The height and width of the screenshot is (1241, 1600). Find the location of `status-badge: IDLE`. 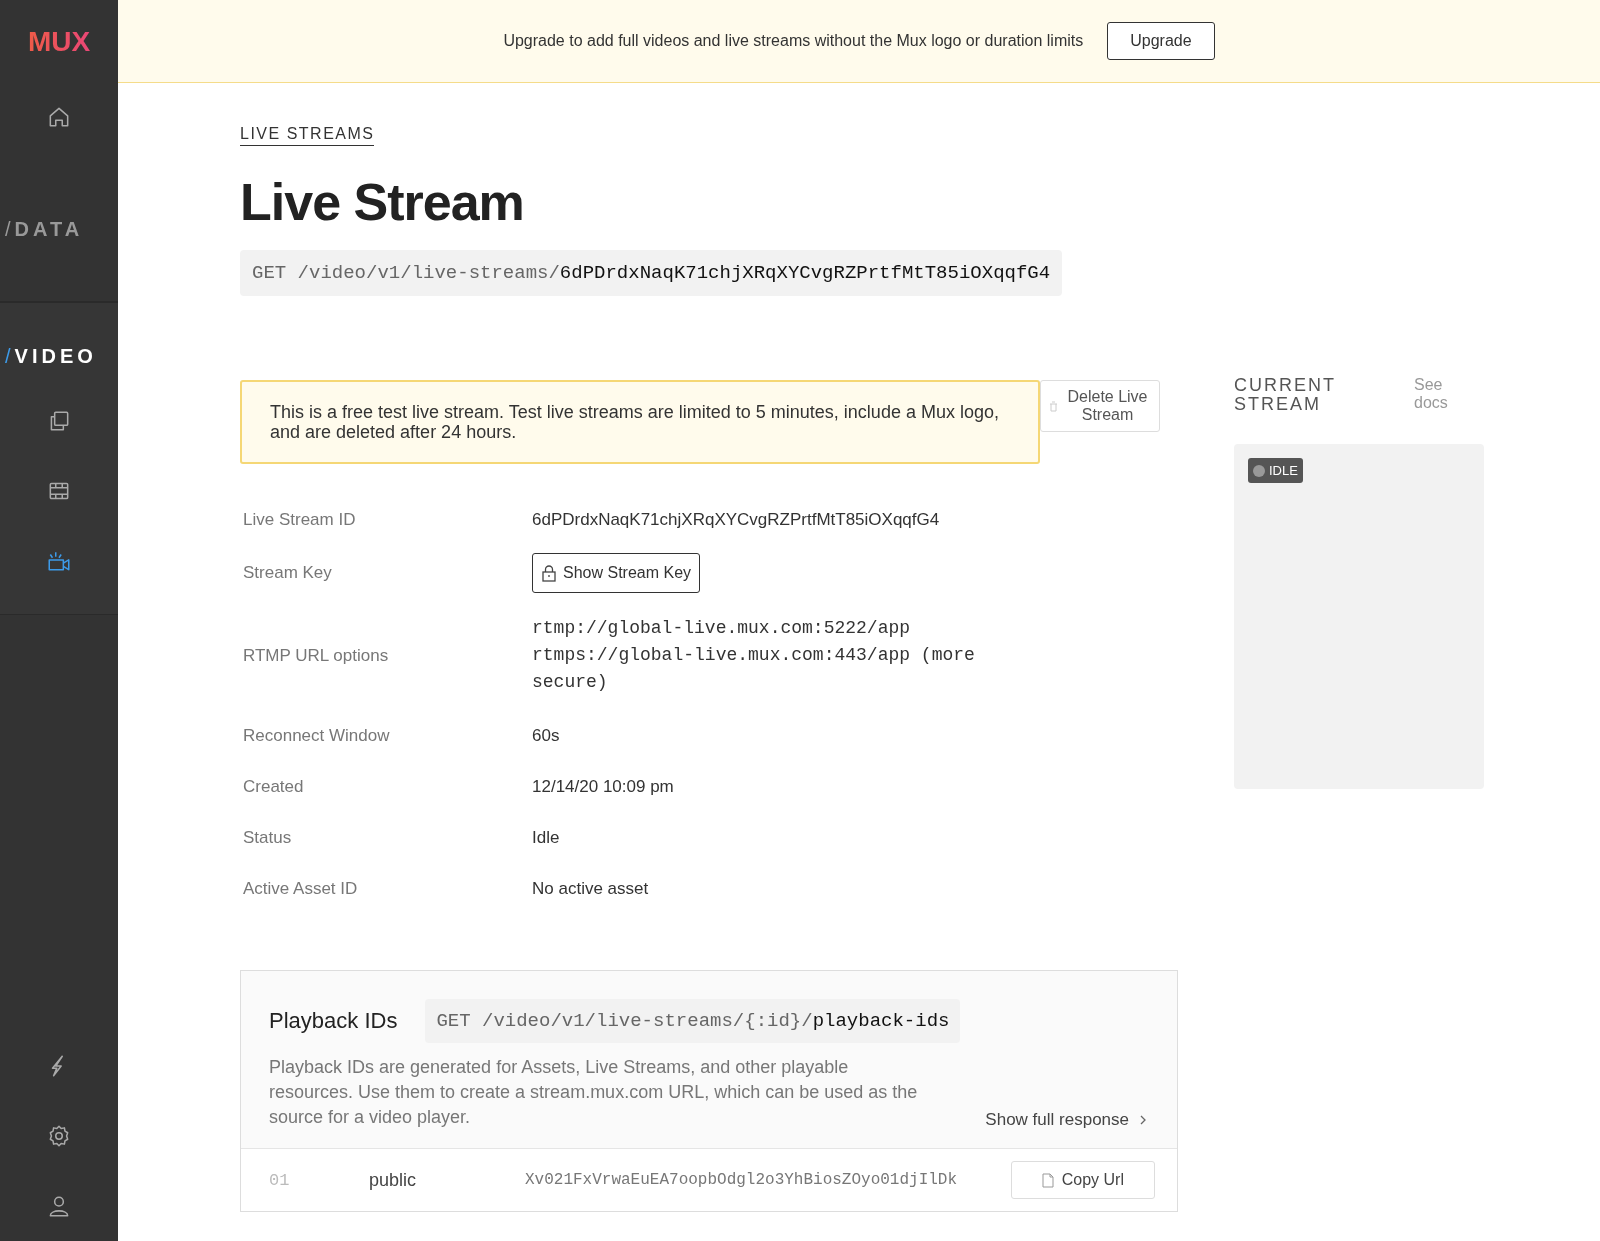

status-badge: IDLE is located at coordinates (1275, 470).